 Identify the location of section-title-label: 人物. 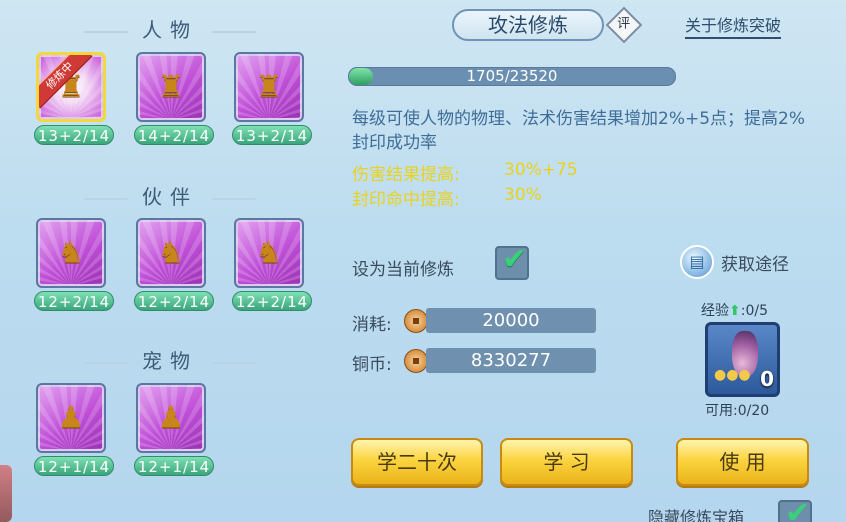
(170, 30).